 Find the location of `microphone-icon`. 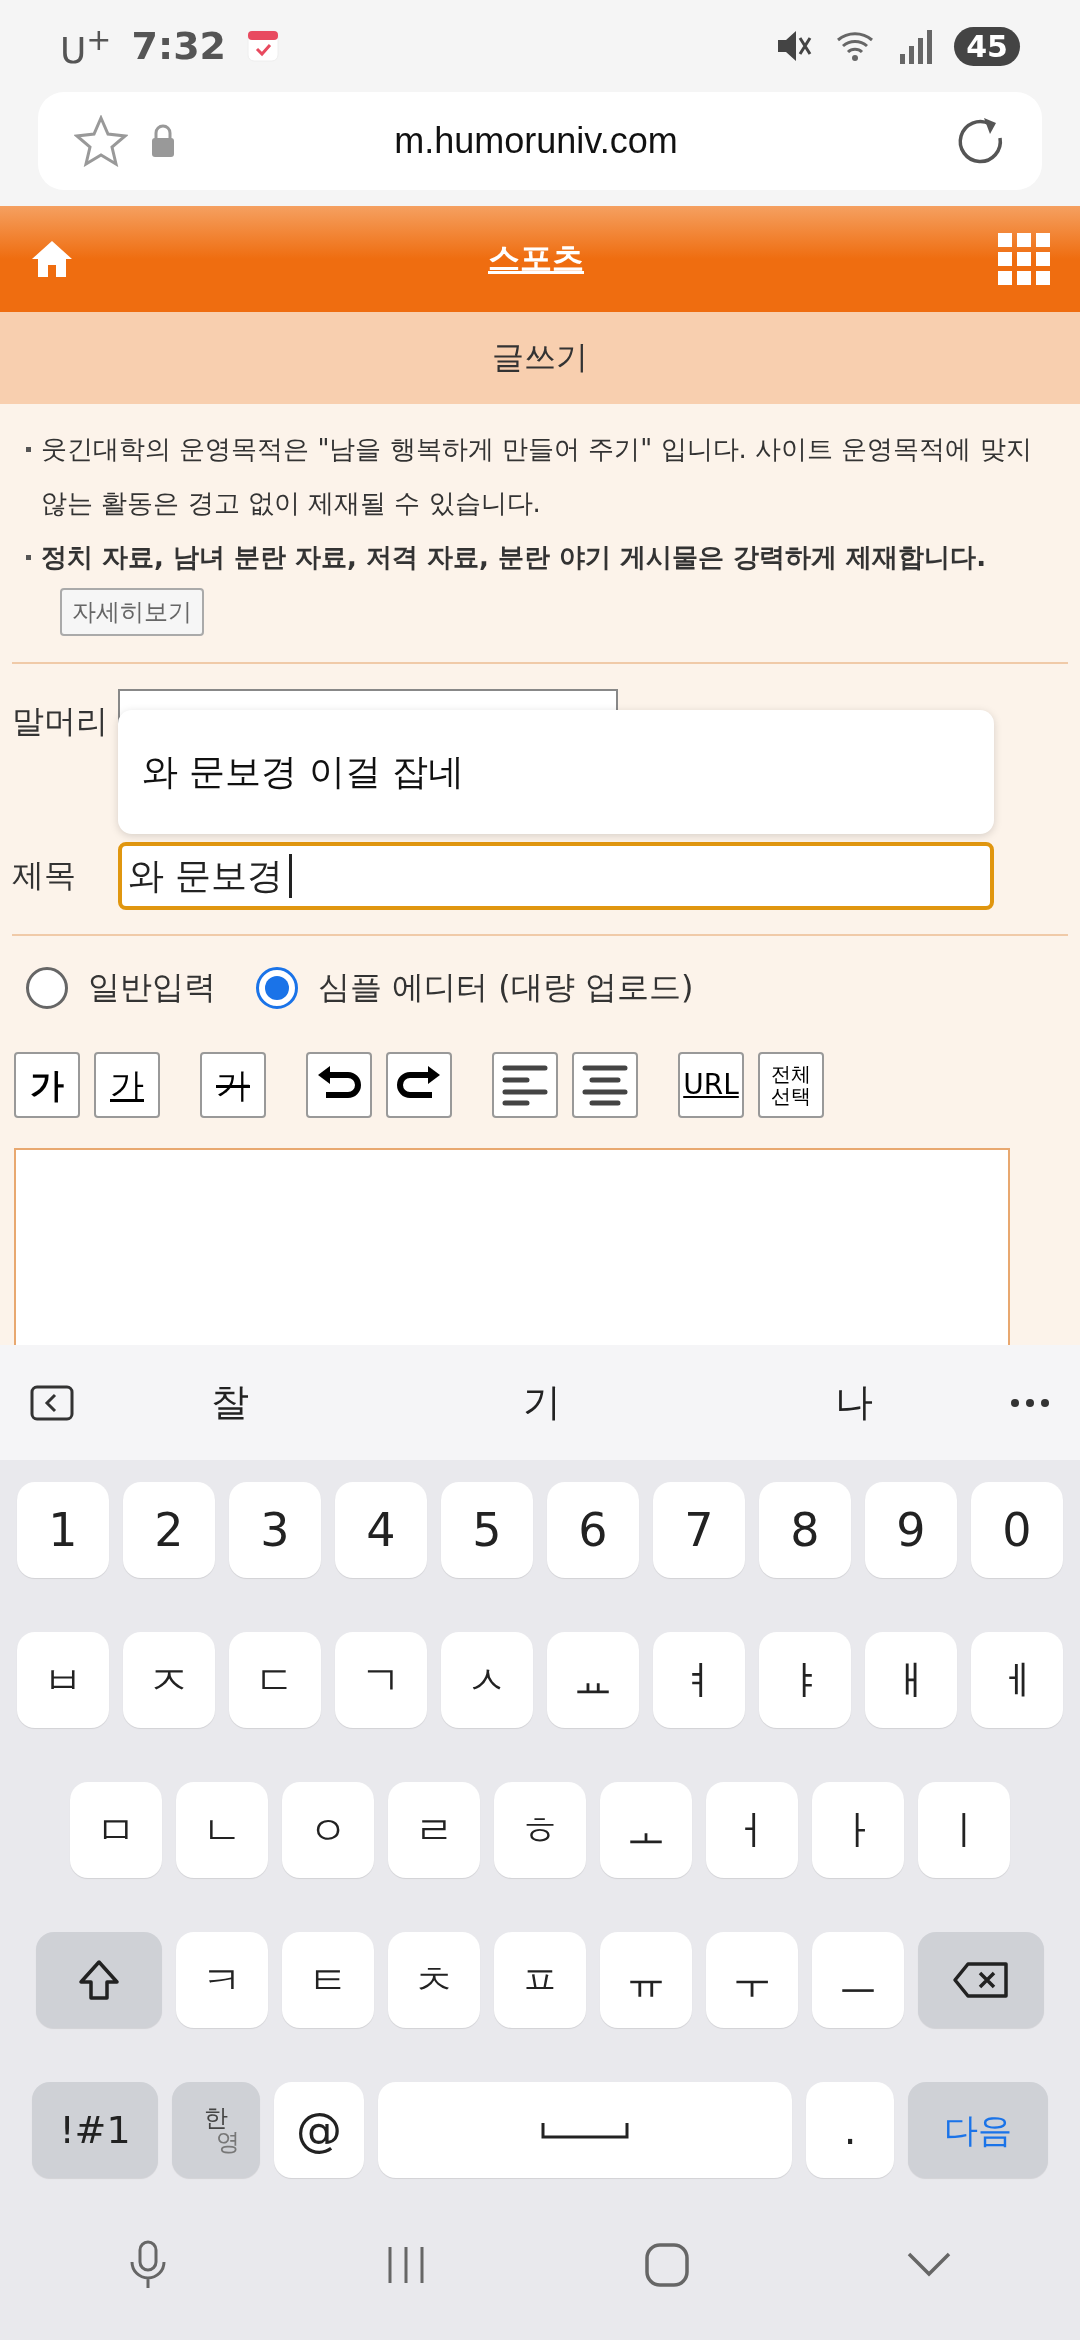

microphone-icon is located at coordinates (148, 2265).